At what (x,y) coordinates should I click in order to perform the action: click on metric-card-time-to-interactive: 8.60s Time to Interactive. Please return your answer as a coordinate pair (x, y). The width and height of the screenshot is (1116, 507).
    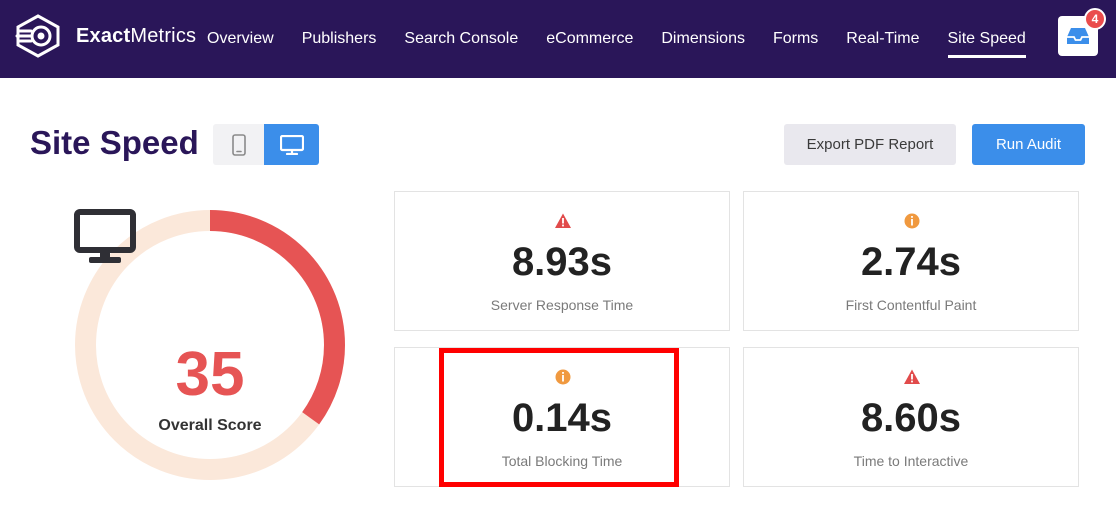
    Looking at the image, I should click on (911, 417).